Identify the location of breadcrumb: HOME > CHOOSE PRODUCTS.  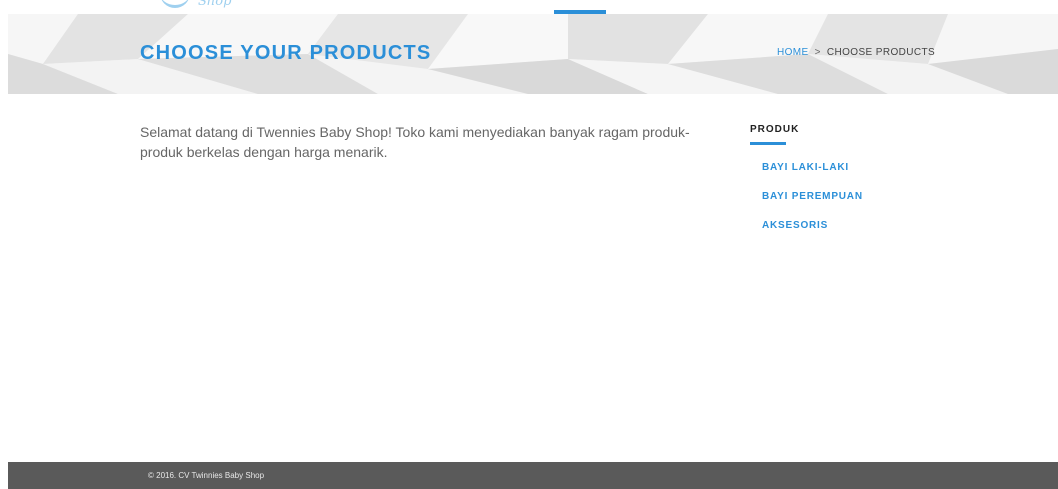
(856, 52).